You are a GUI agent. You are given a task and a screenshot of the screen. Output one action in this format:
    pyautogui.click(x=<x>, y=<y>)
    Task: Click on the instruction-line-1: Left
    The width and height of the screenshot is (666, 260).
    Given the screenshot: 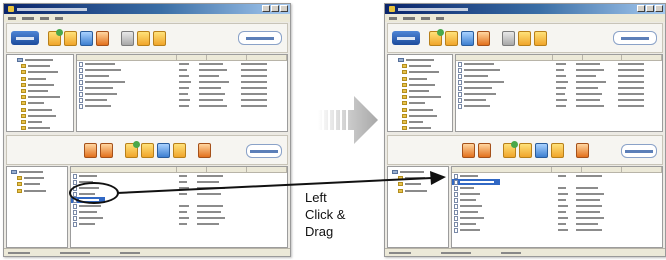 What is the action you would take?
    pyautogui.click(x=316, y=197)
    